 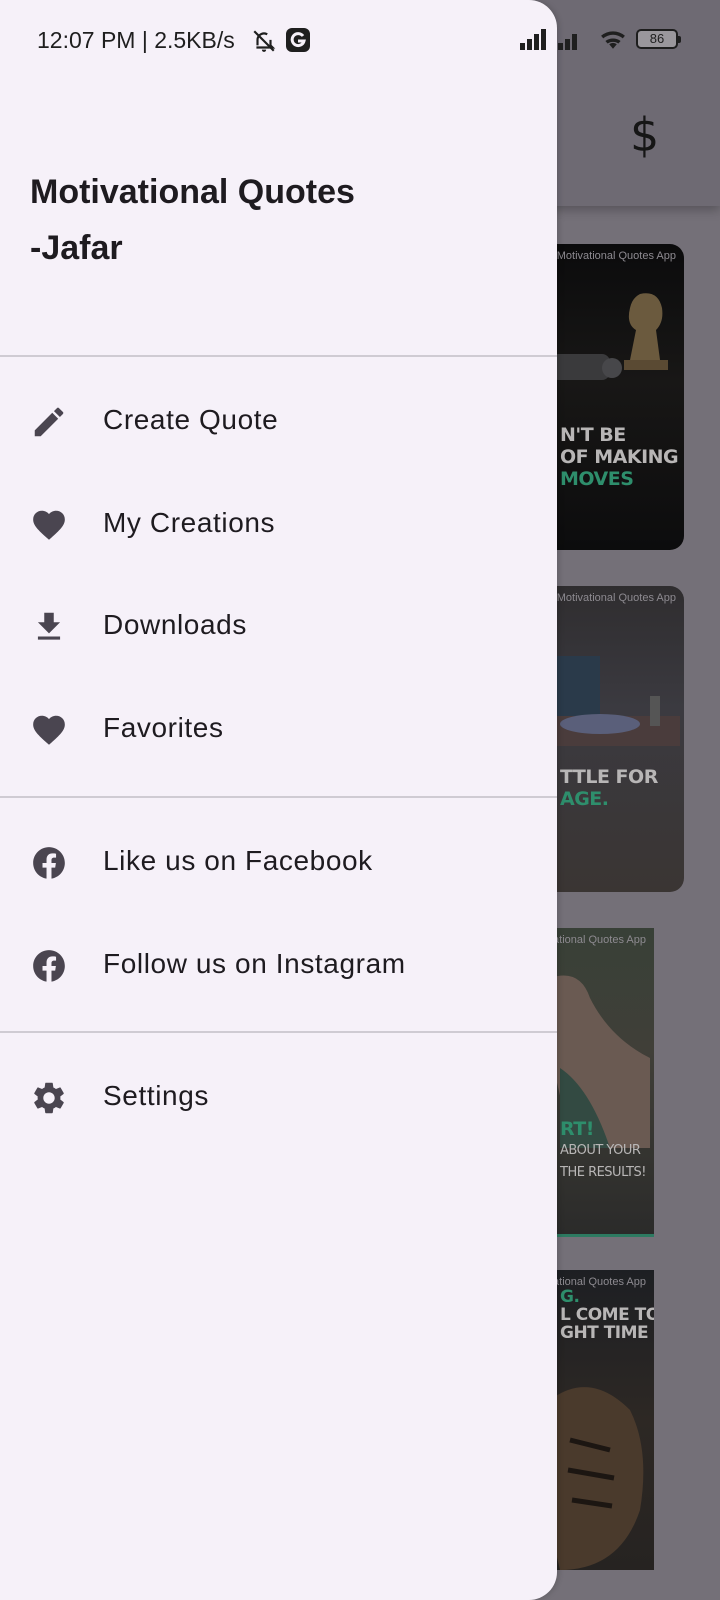 I want to click on g-app-icon, so click(x=298, y=40).